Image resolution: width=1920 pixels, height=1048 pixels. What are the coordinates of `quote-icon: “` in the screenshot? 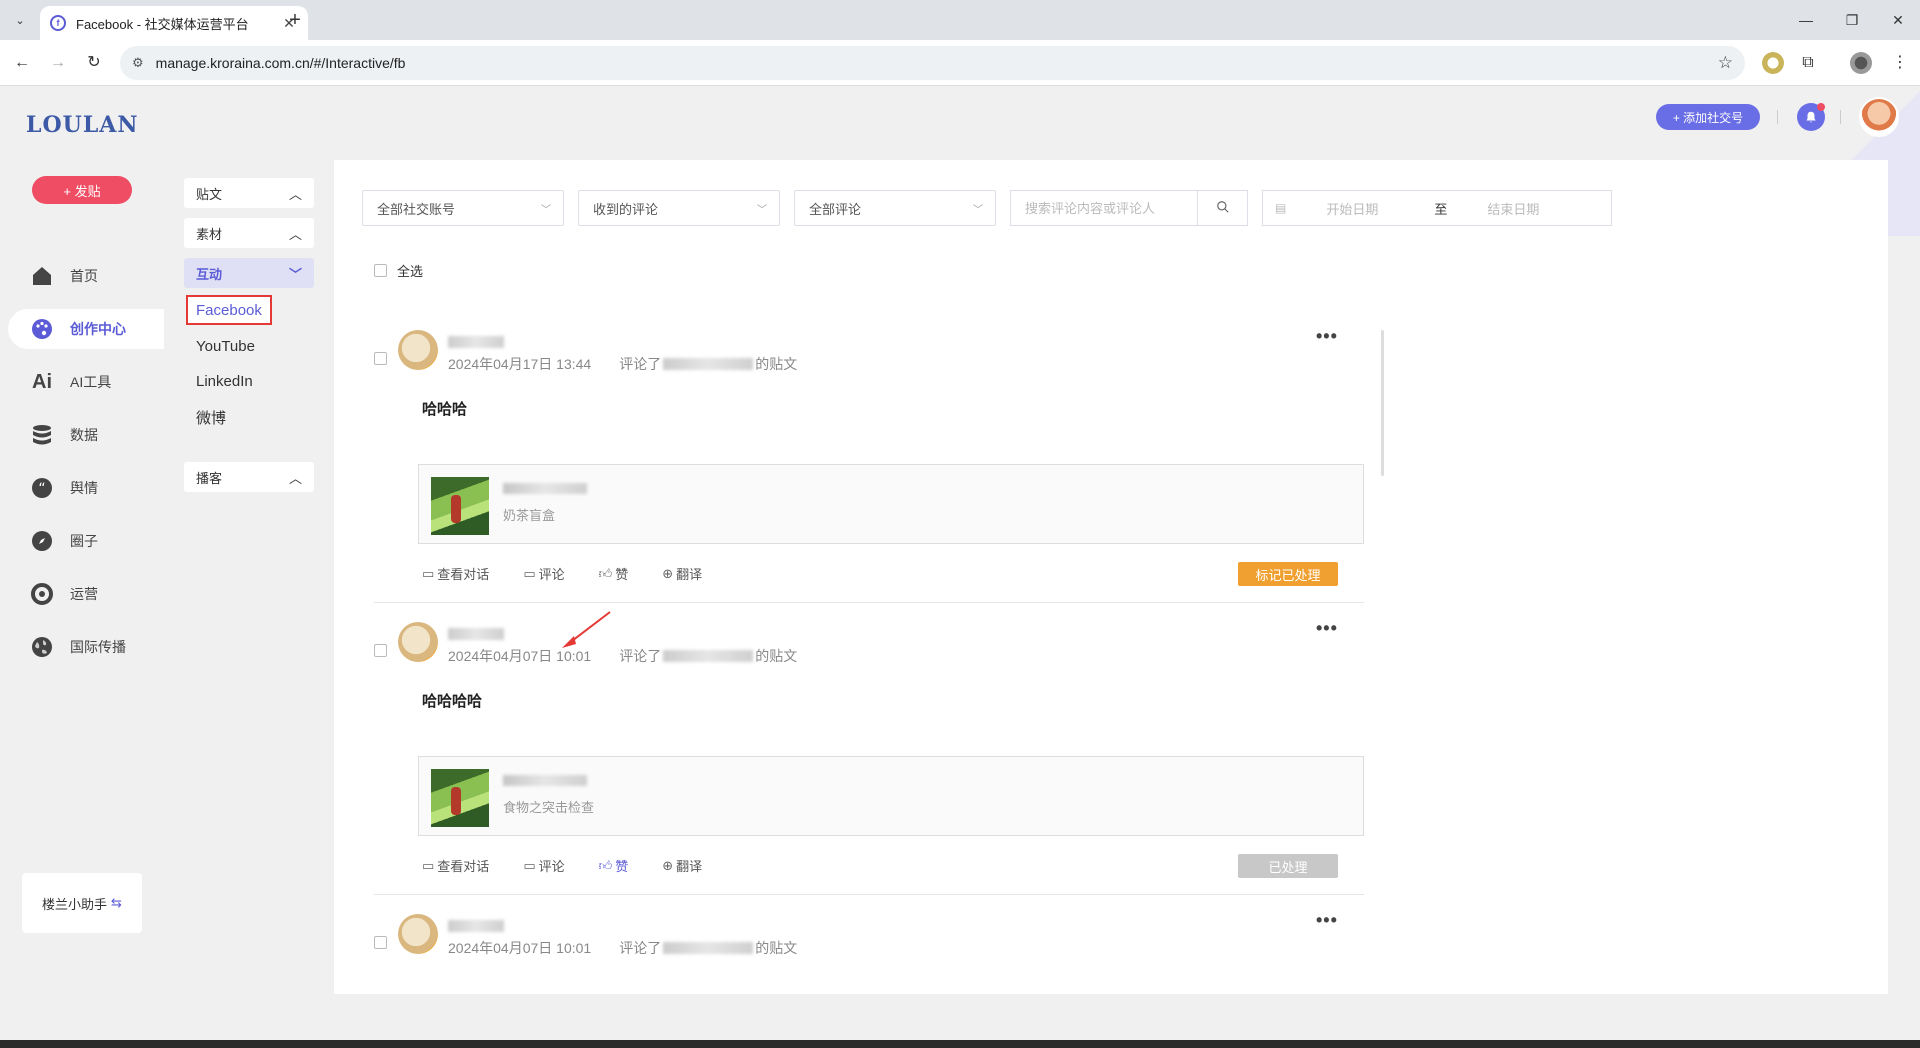 It's located at (42, 488).